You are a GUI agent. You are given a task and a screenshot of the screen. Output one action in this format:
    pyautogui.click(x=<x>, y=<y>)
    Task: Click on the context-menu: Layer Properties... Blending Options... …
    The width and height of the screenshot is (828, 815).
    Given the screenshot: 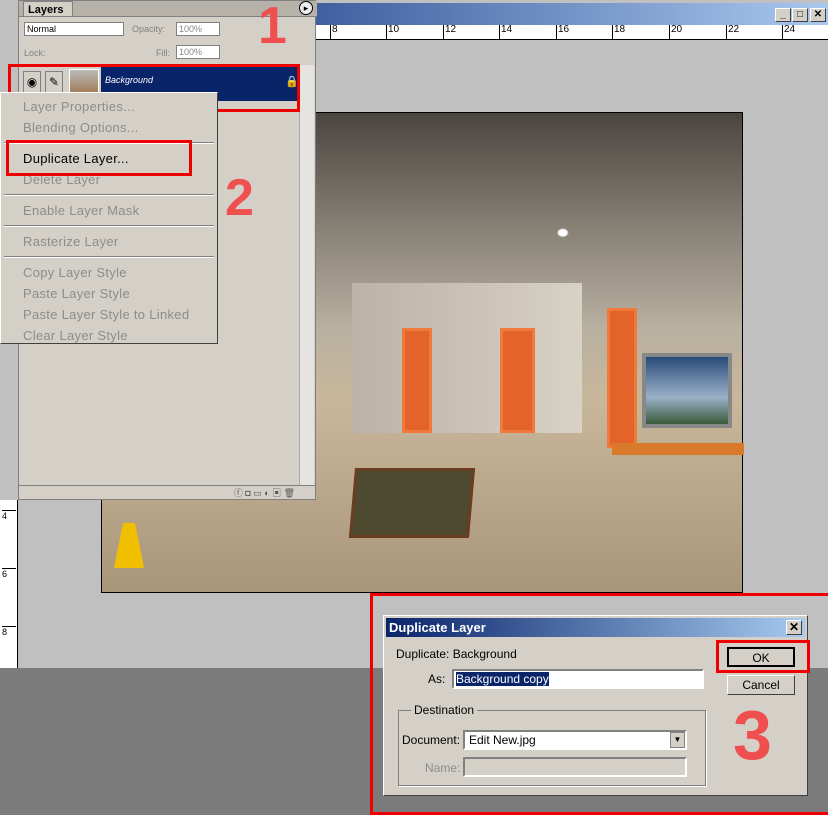 What is the action you would take?
    pyautogui.click(x=109, y=218)
    